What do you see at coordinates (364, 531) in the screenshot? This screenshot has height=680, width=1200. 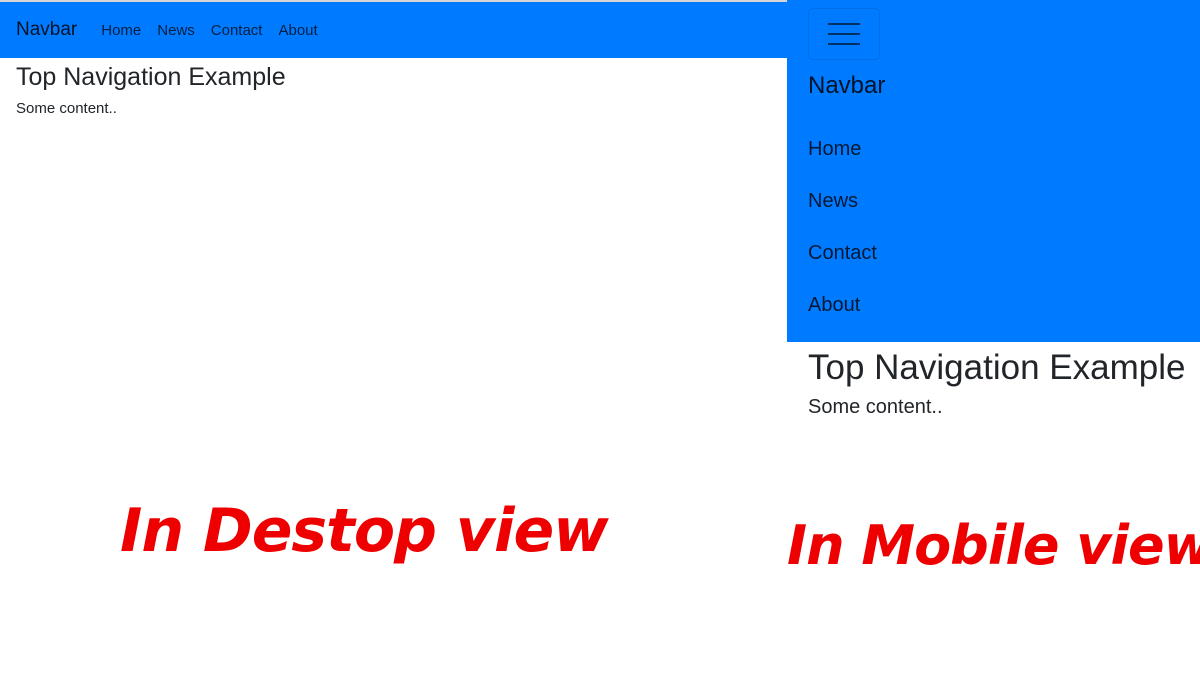 I see `desktop-view-caption: In Destop view` at bounding box center [364, 531].